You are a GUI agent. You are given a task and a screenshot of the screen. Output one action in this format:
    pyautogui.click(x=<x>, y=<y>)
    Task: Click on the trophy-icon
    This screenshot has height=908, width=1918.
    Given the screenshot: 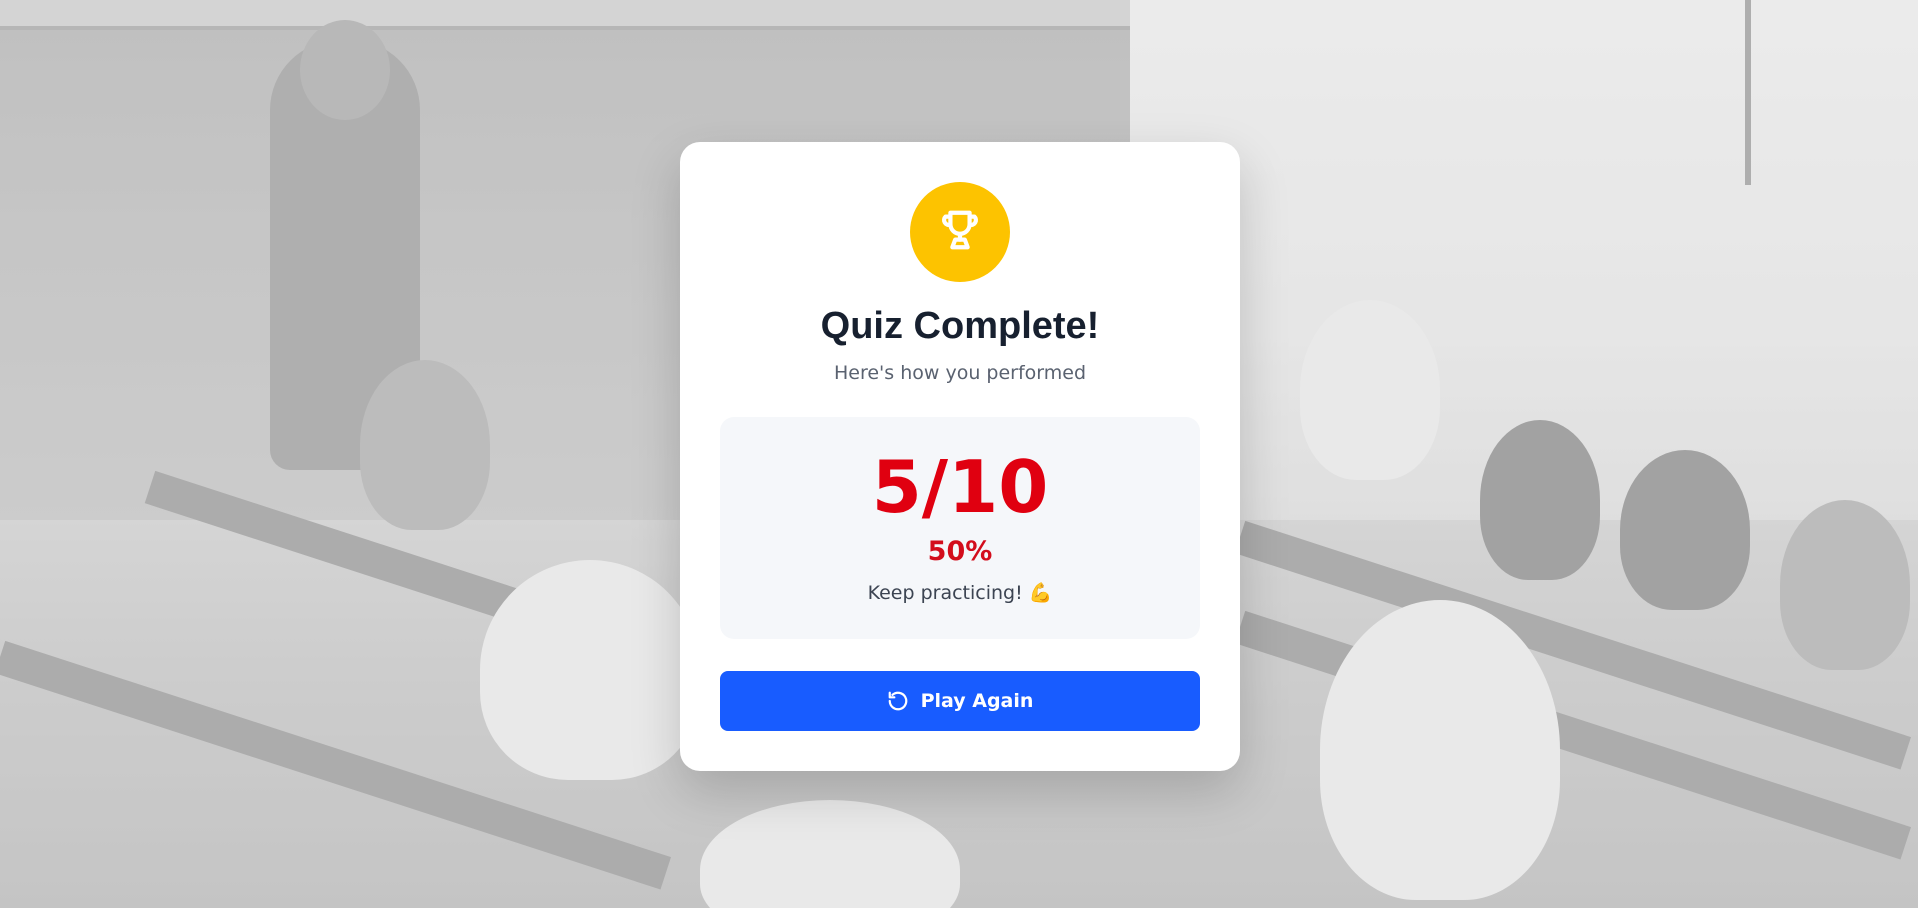 What is the action you would take?
    pyautogui.click(x=960, y=232)
    